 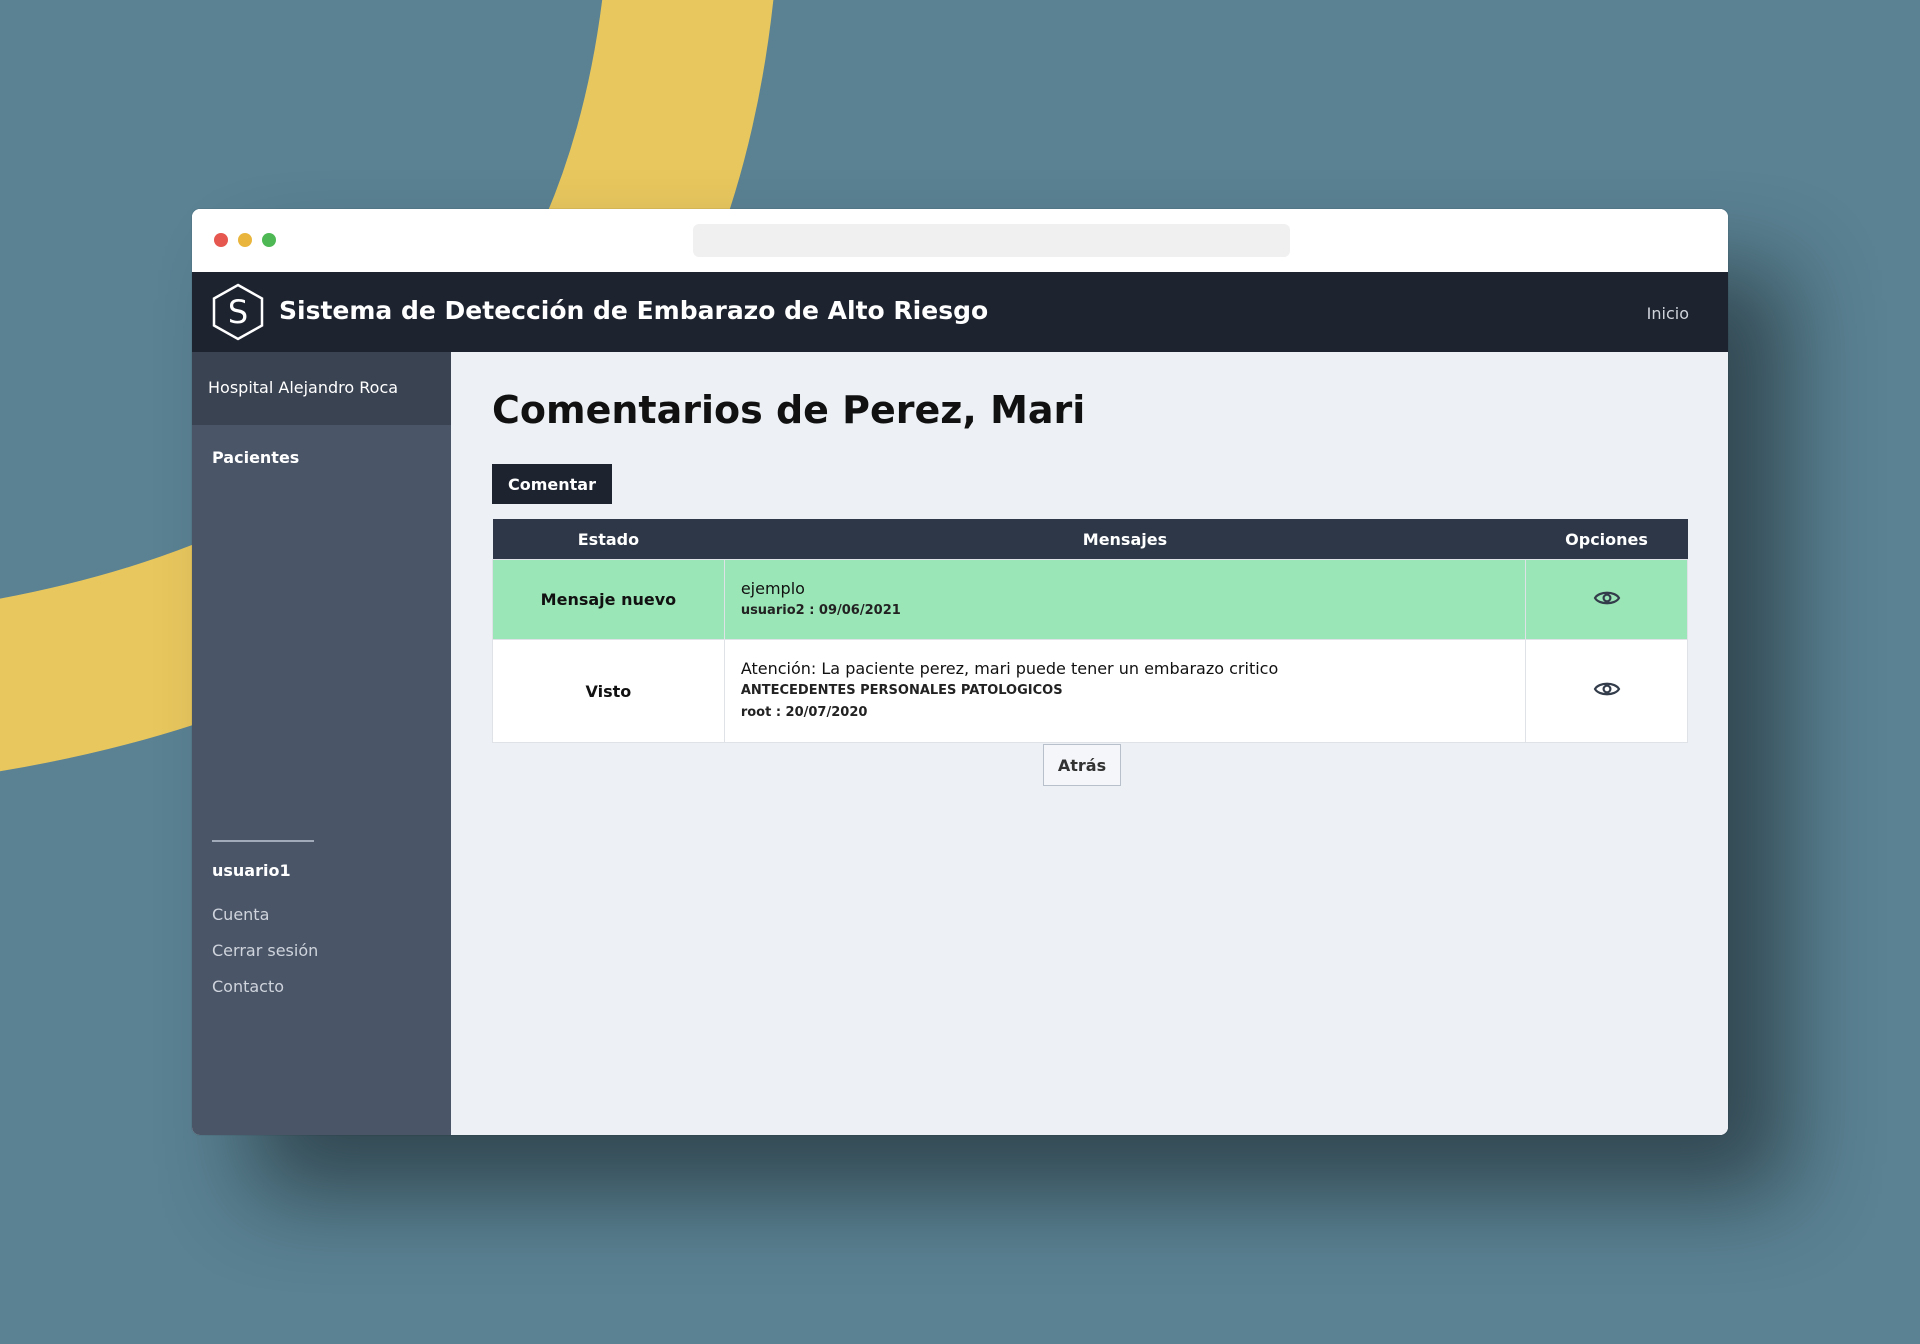 I want to click on atras-button: Atrás, so click(x=1082, y=765).